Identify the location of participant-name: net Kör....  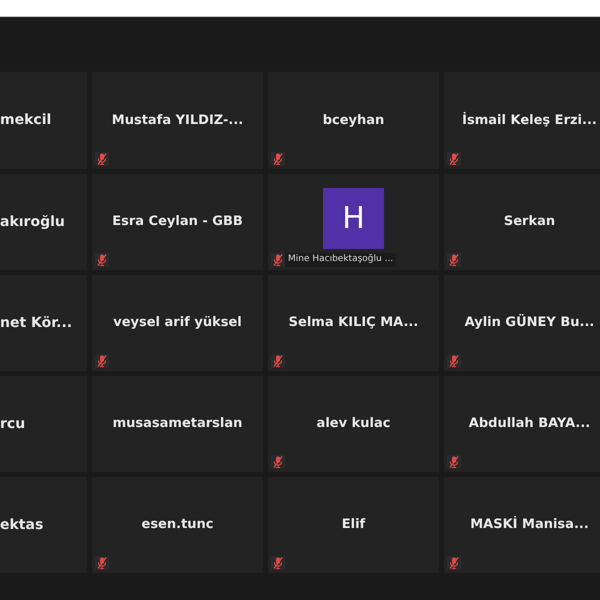
(36, 323).